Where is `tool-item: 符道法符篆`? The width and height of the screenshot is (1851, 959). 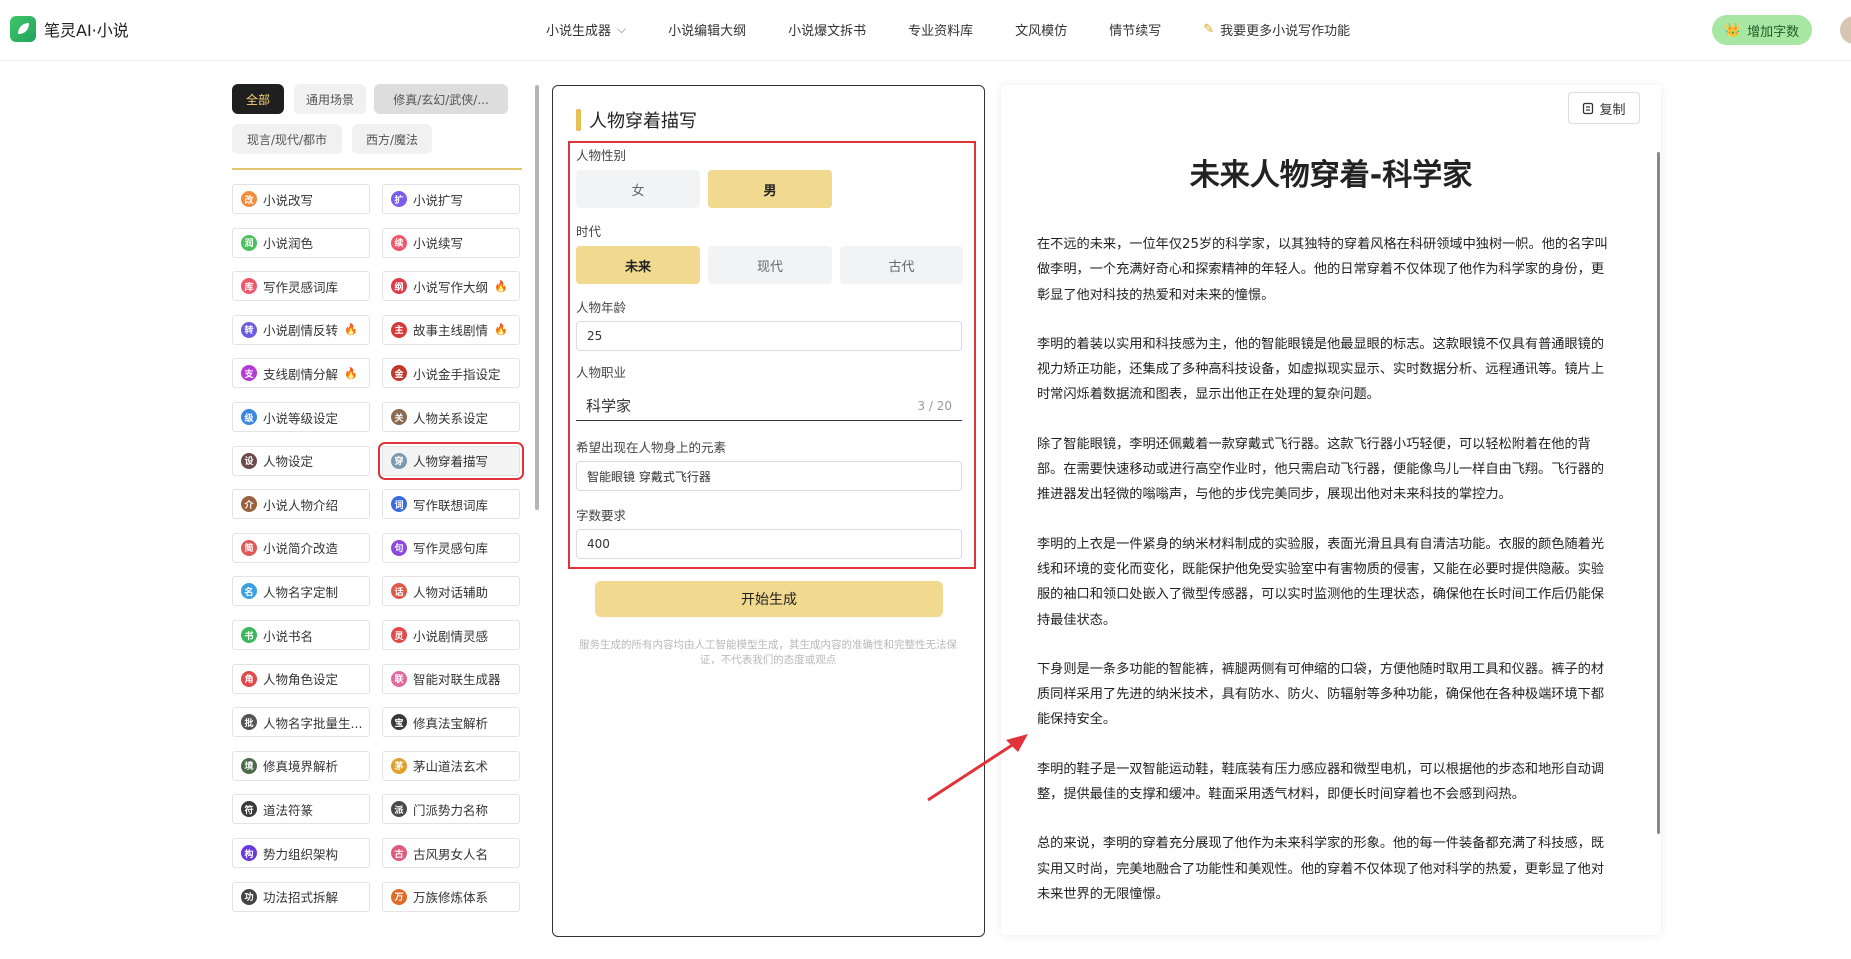 tool-item: 符道法符篆 is located at coordinates (301, 809).